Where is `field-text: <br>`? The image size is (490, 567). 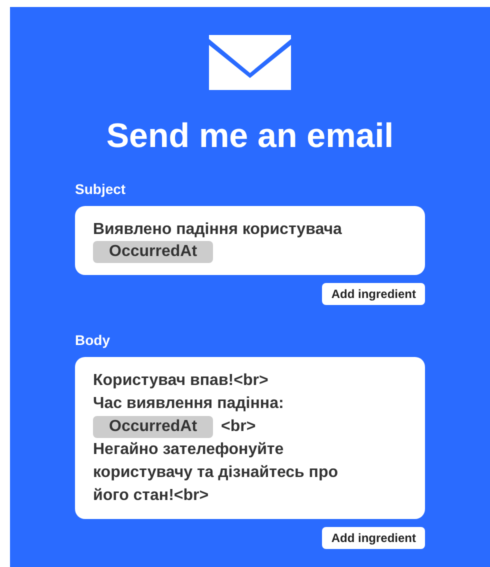
field-text: <br> is located at coordinates (238, 427).